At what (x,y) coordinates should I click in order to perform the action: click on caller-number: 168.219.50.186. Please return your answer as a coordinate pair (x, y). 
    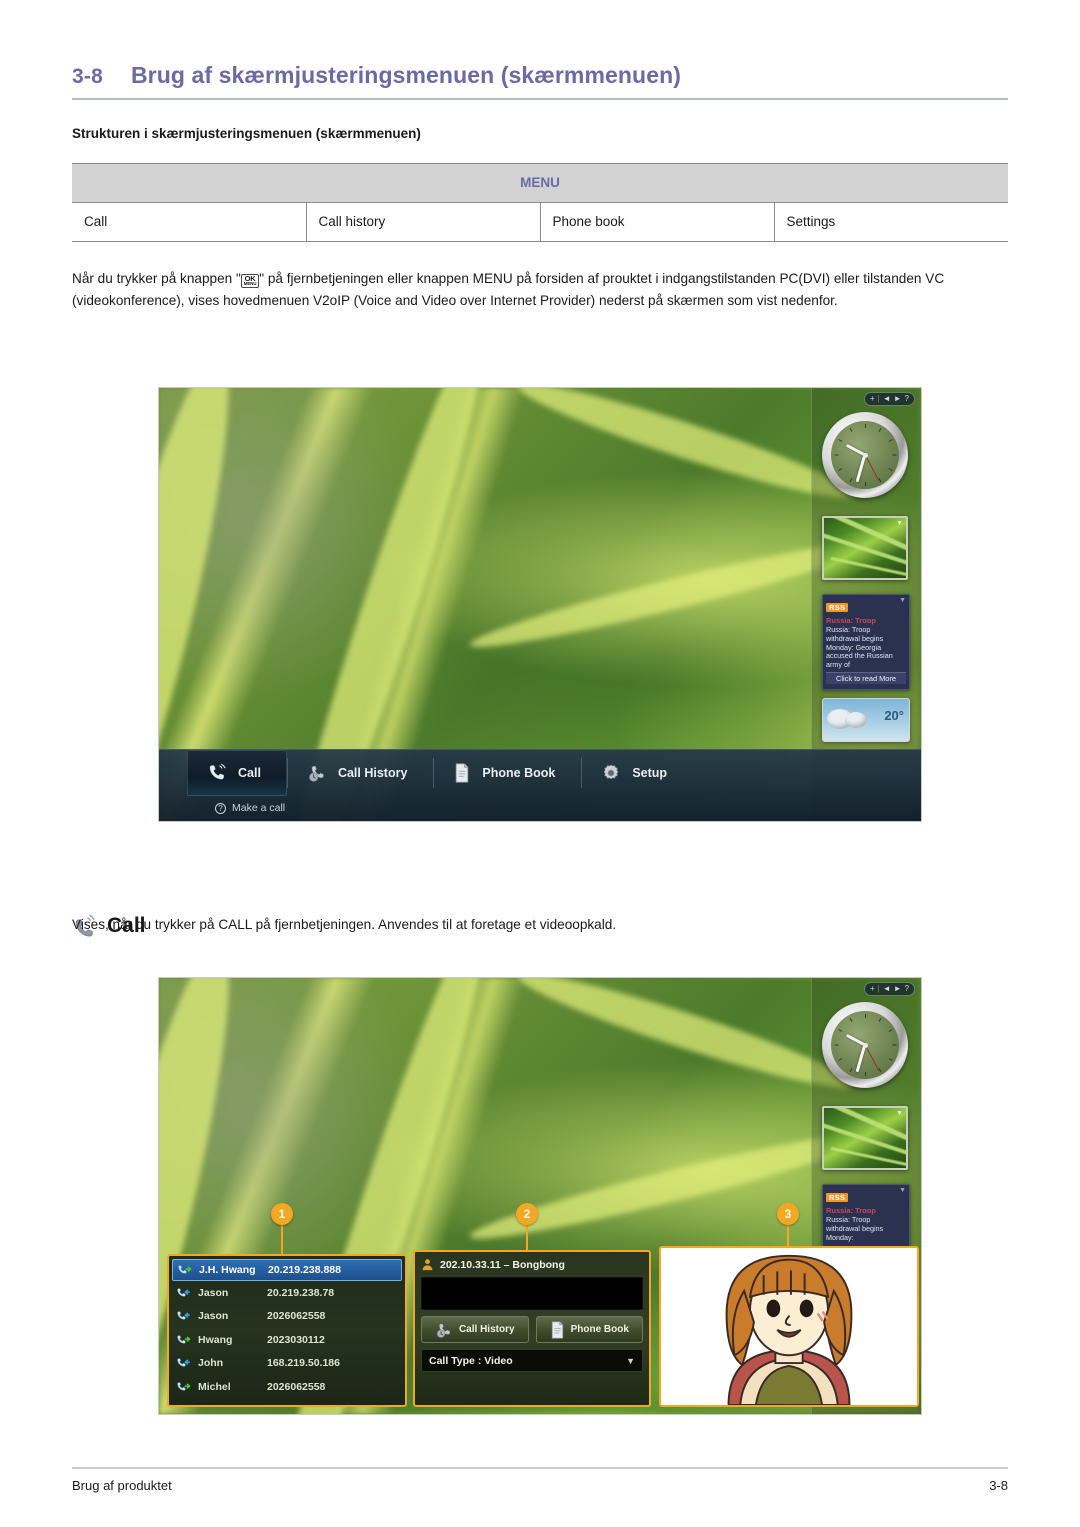
    Looking at the image, I should click on (303, 1363).